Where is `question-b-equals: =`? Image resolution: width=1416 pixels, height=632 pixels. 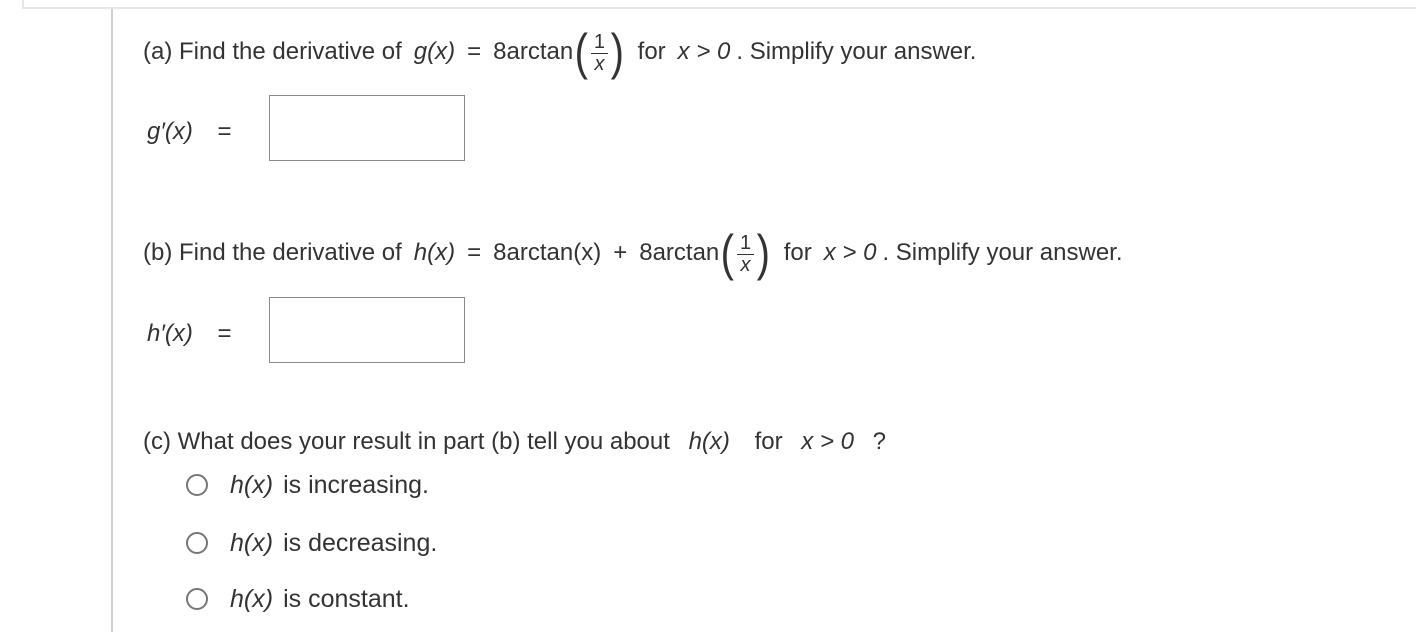 question-b-equals: = is located at coordinates (474, 252).